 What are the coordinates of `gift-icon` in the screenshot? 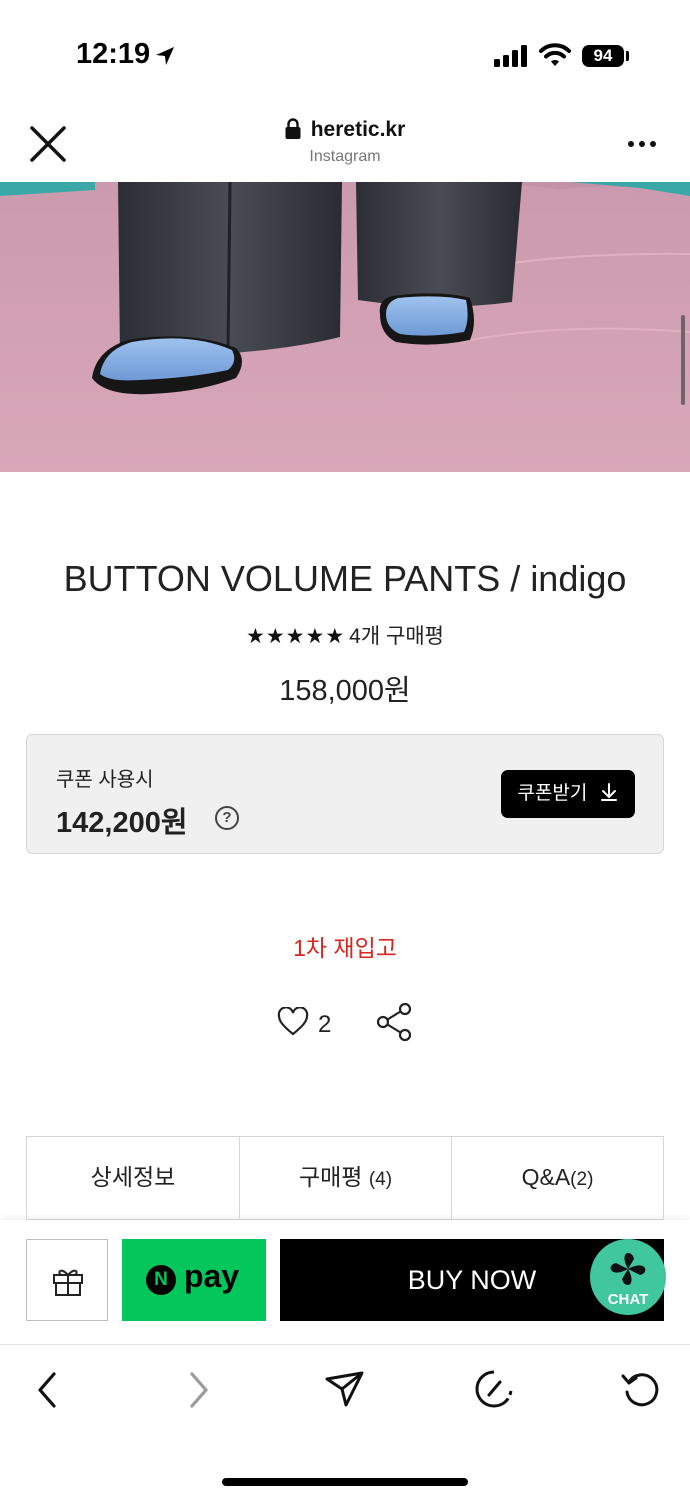 It's located at (68, 1282).